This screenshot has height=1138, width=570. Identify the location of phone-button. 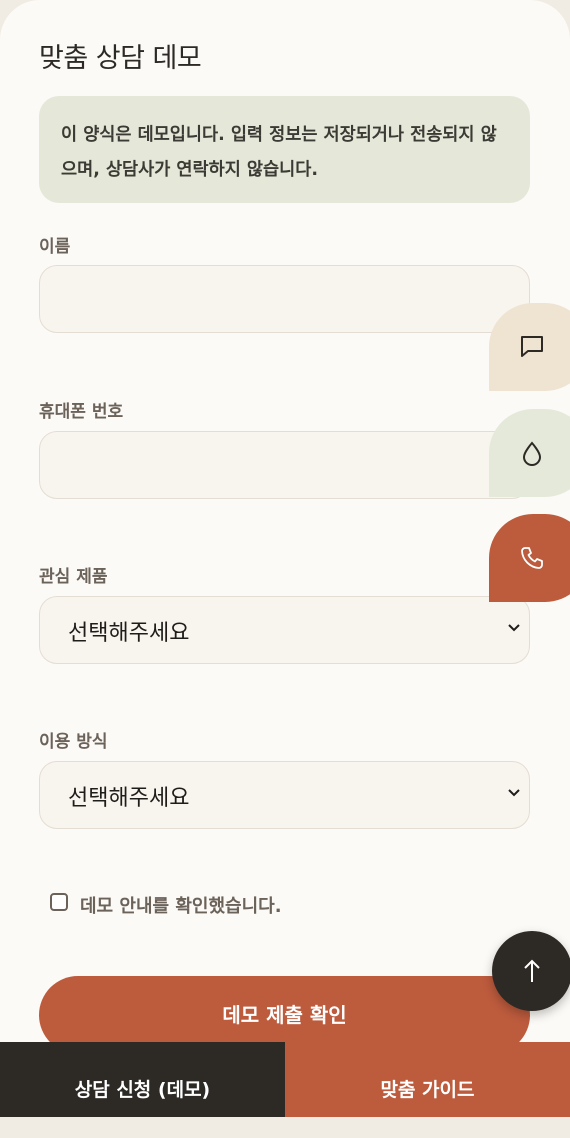
(529, 558).